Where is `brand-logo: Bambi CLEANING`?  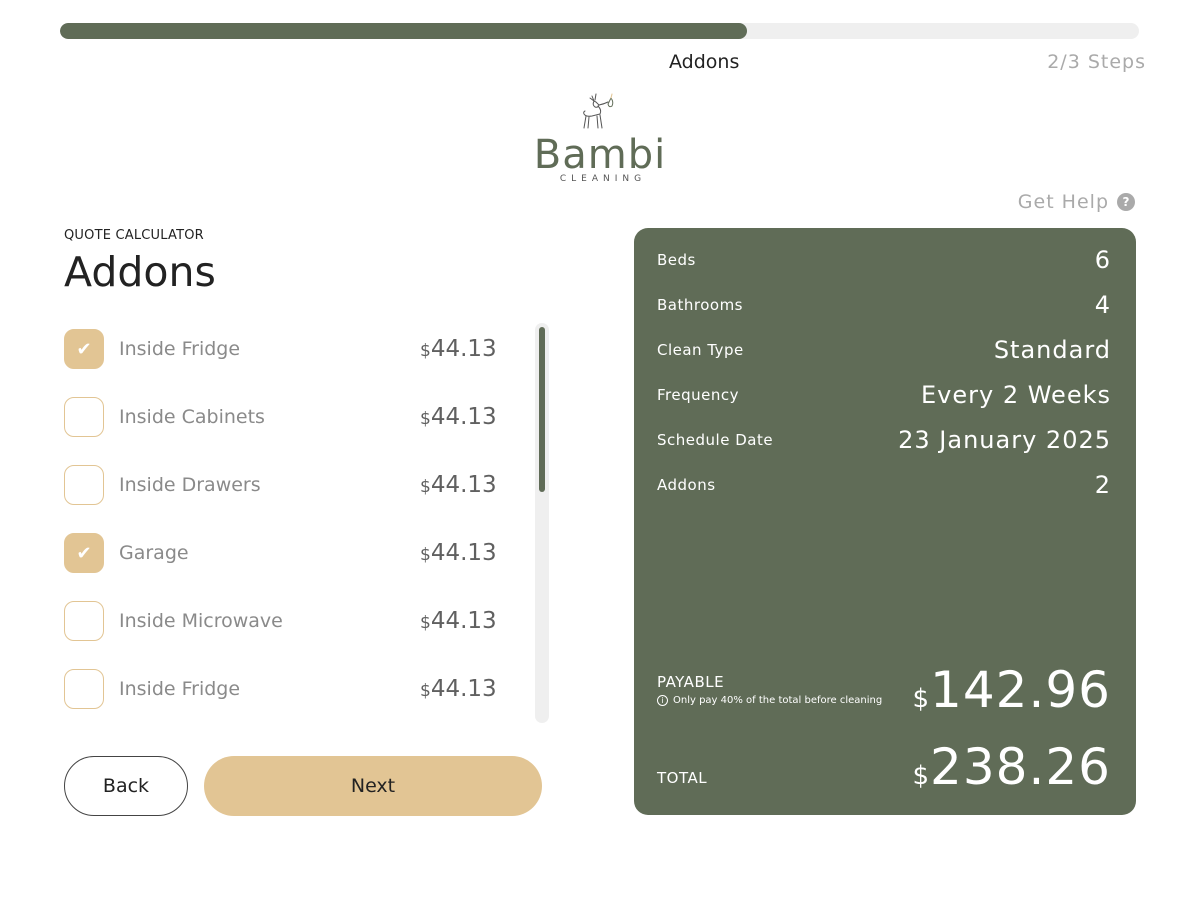
brand-logo: Bambi CLEANING is located at coordinates (600, 138).